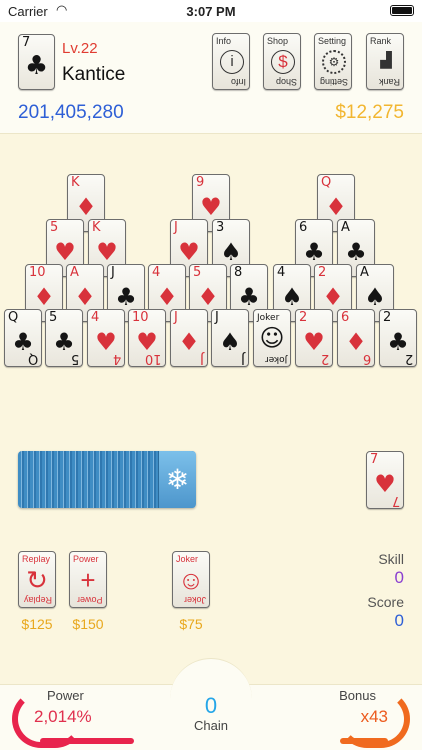 The image size is (422, 750). I want to click on podium-icon: ▟, so click(386, 60).